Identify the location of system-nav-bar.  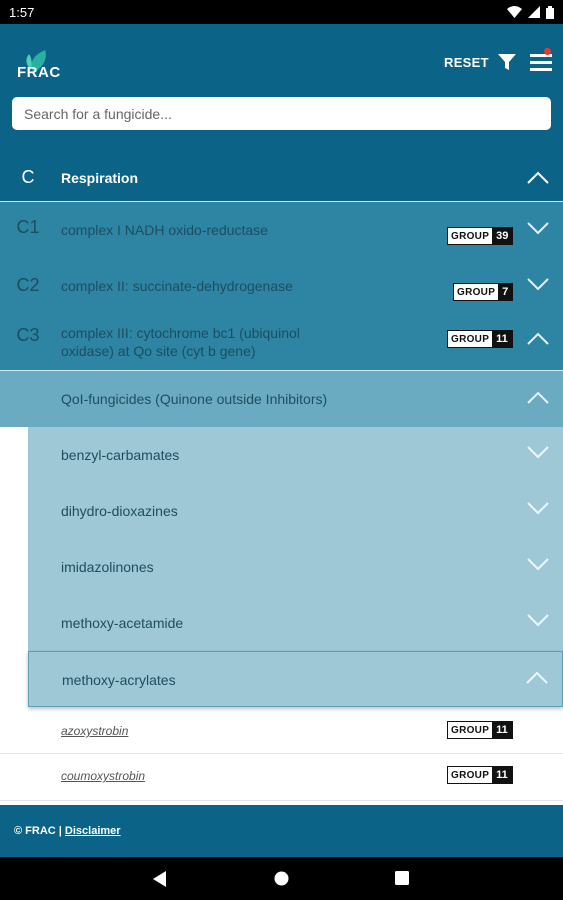
(281, 878).